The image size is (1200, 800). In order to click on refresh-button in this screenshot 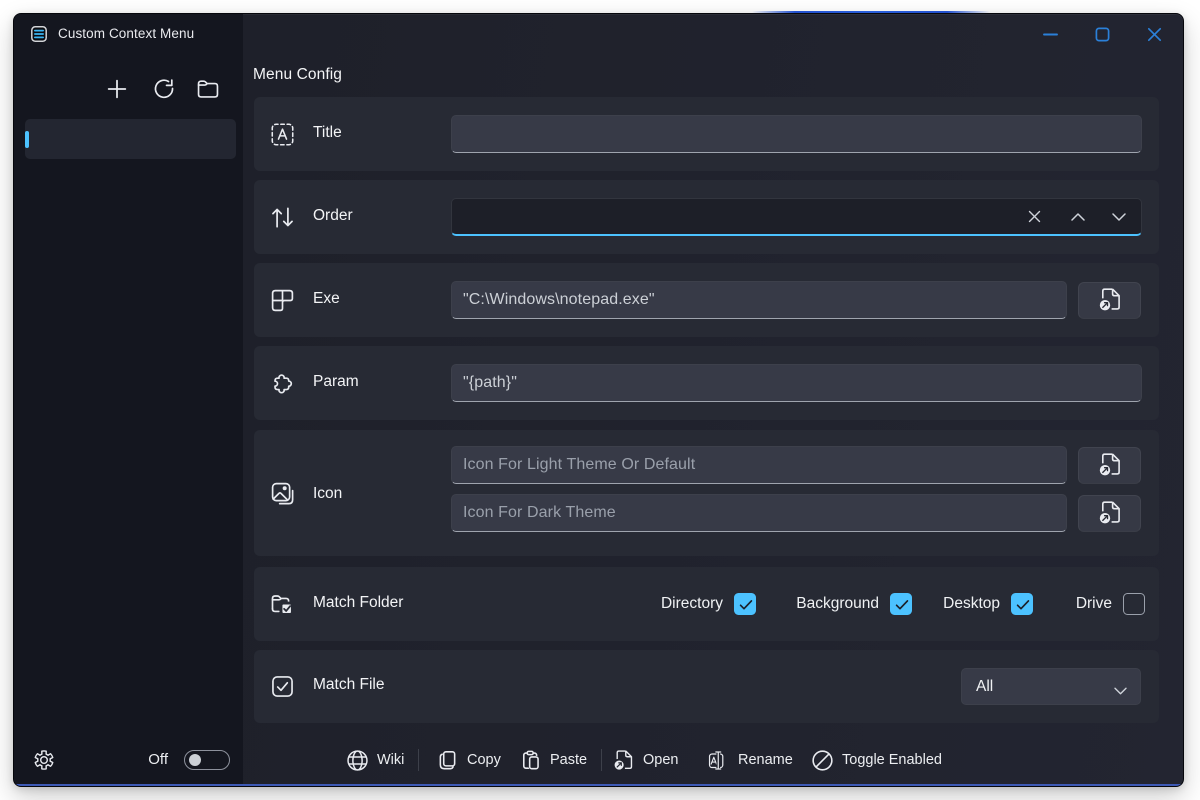, I will do `click(164, 89)`.